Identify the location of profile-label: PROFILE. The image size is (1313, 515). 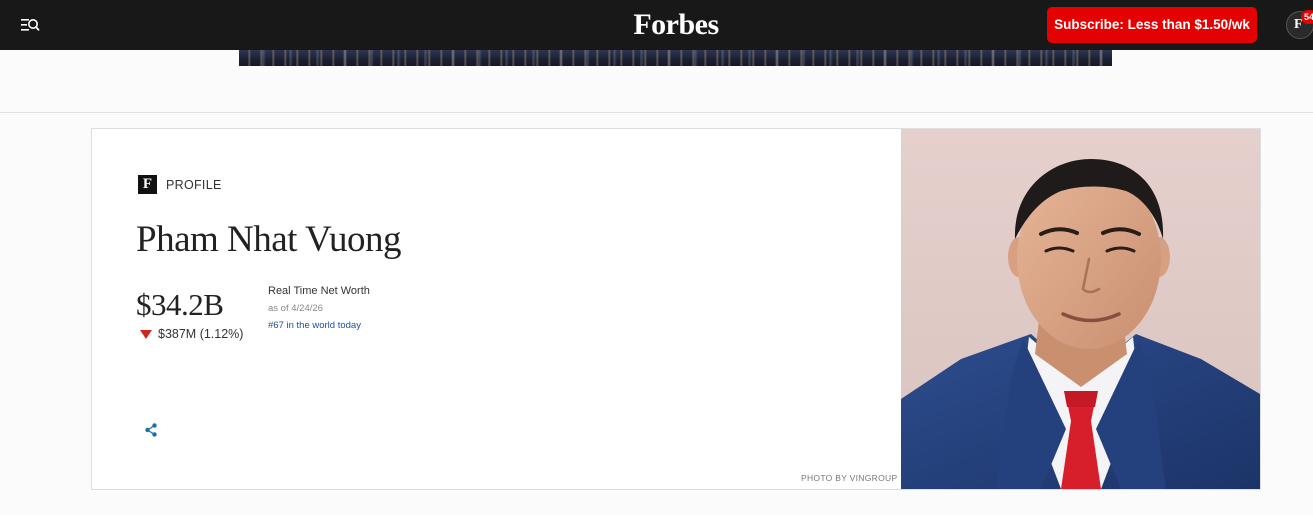
(194, 184).